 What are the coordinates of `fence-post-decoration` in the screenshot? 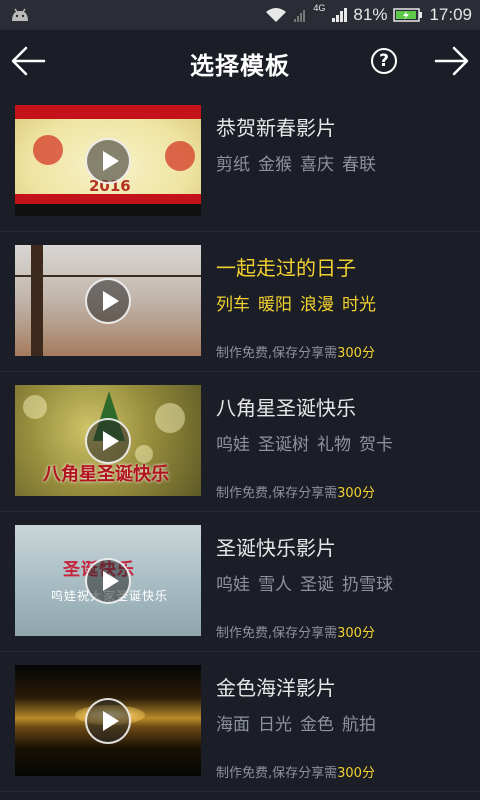 It's located at (37, 300).